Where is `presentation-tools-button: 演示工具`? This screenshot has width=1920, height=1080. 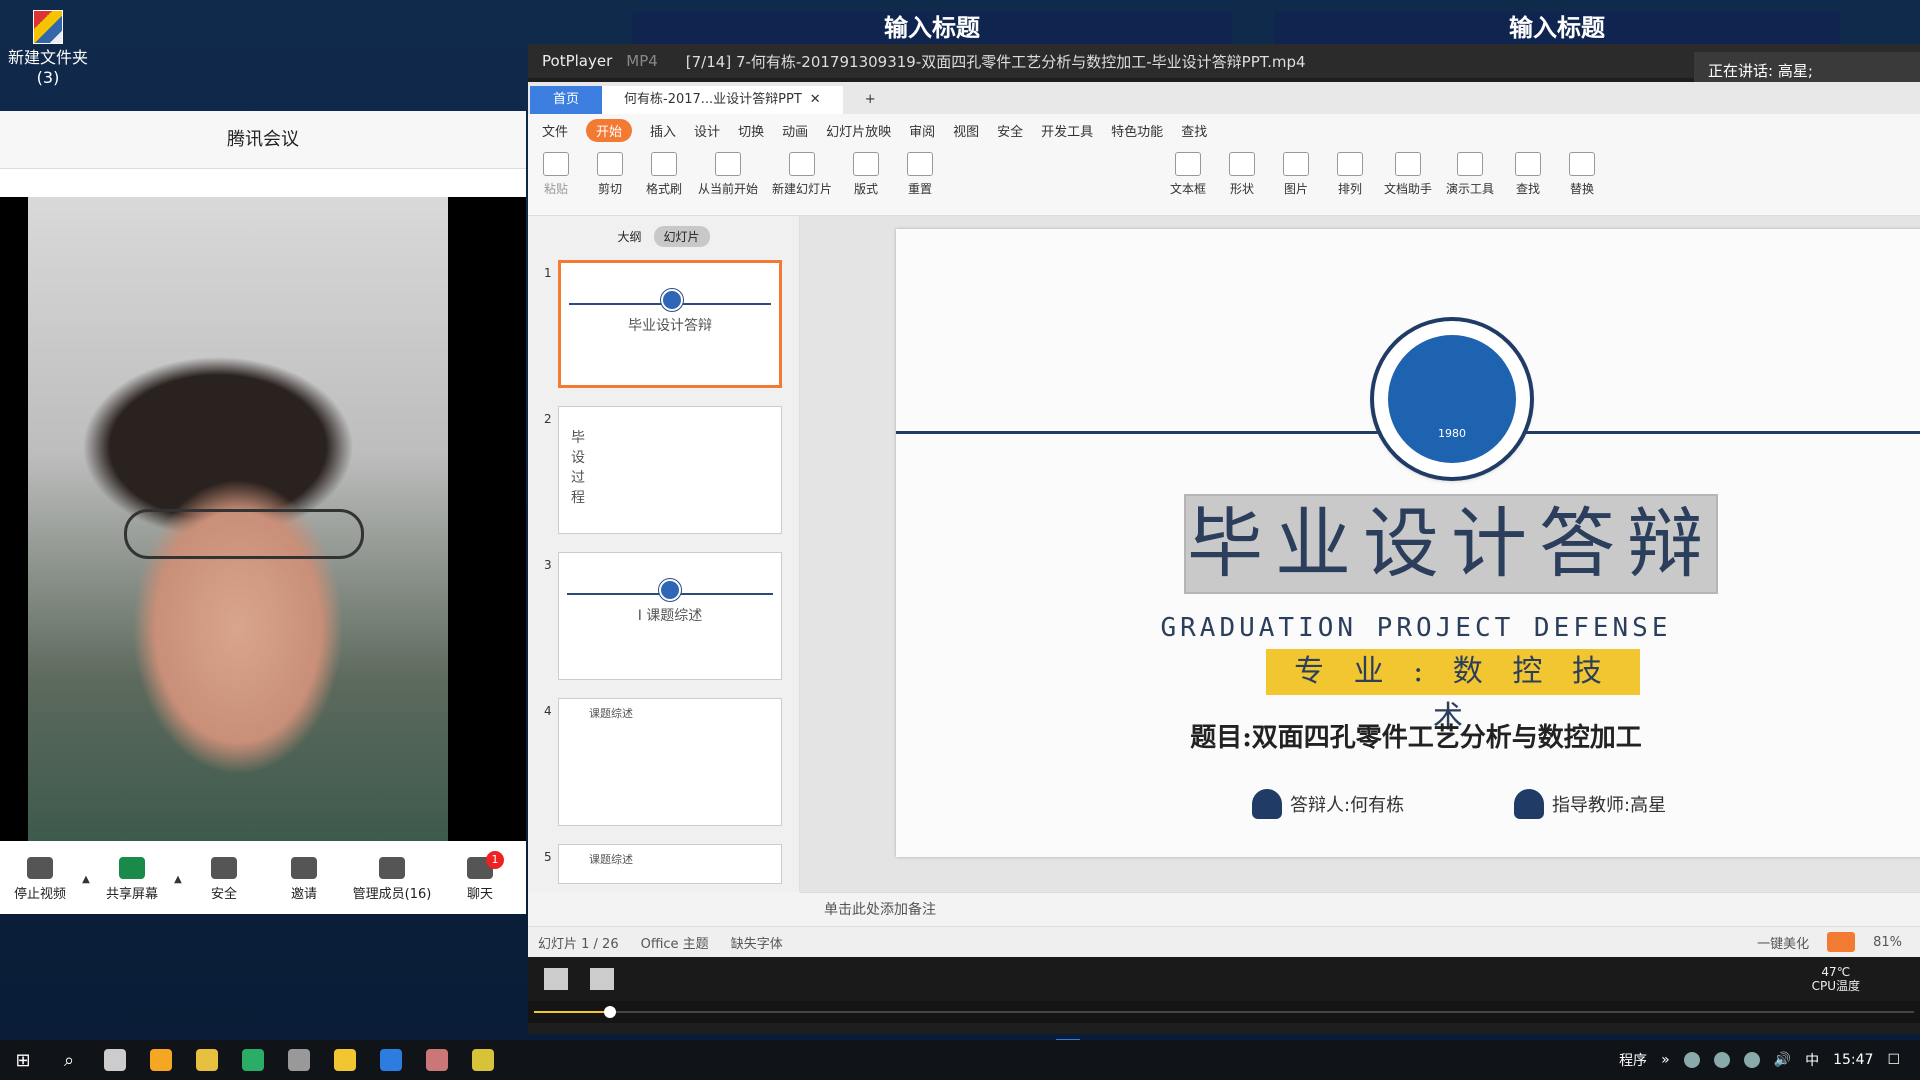 presentation-tools-button: 演示工具 is located at coordinates (1470, 174).